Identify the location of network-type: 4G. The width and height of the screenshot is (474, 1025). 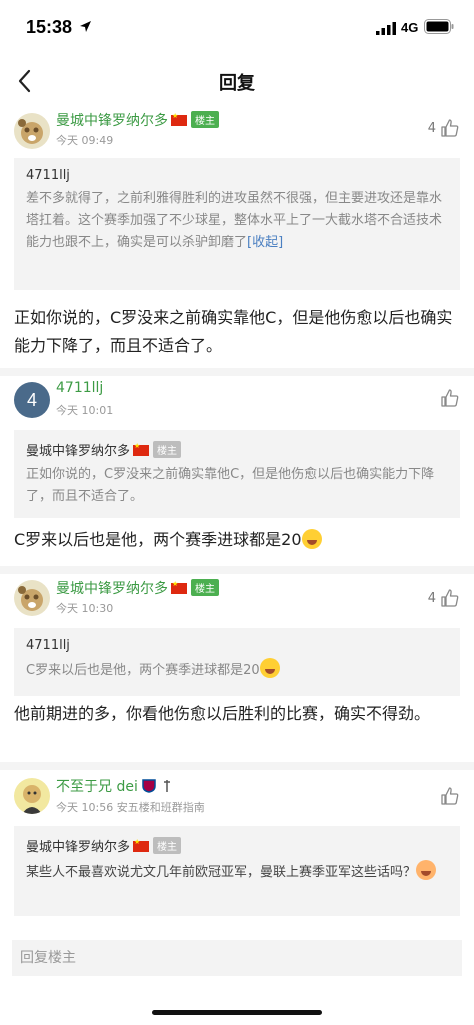
(410, 27).